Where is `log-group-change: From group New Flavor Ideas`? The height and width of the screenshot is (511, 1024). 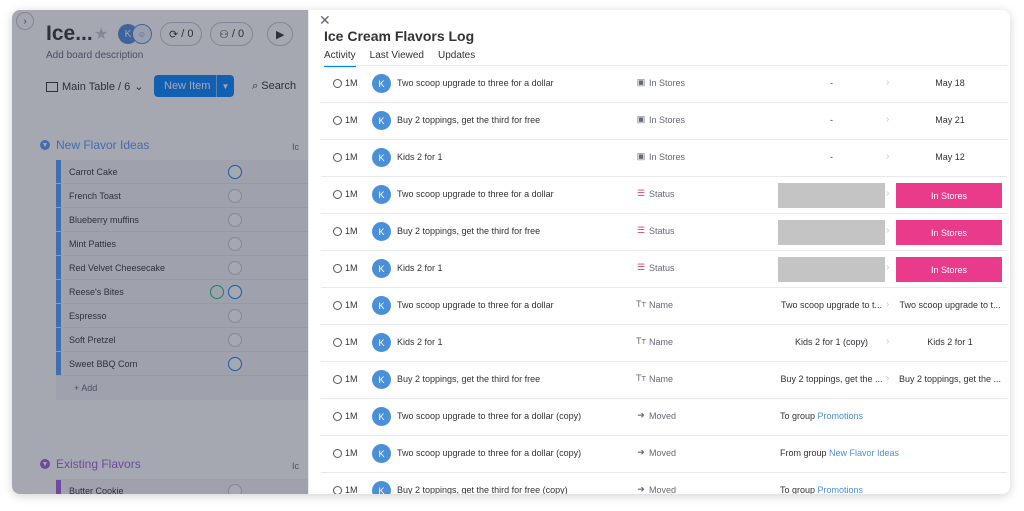 log-group-change: From group New Flavor Ideas is located at coordinates (840, 453).